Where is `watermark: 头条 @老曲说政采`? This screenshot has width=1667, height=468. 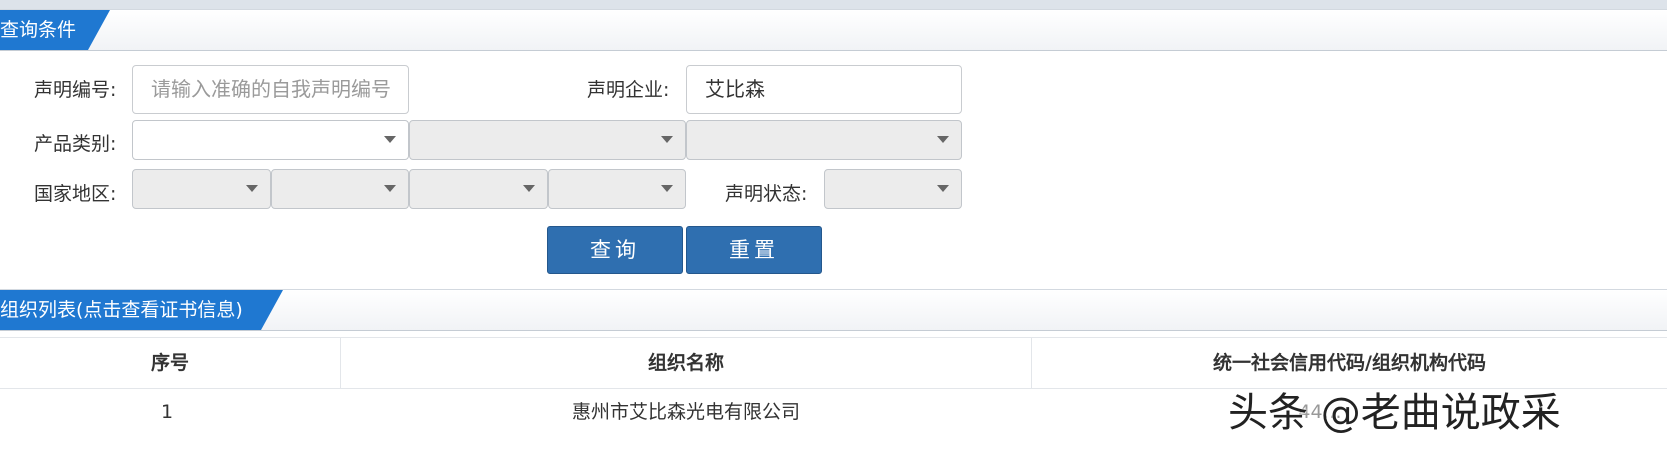
watermark: 头条 @老曲说政采 is located at coordinates (1394, 413).